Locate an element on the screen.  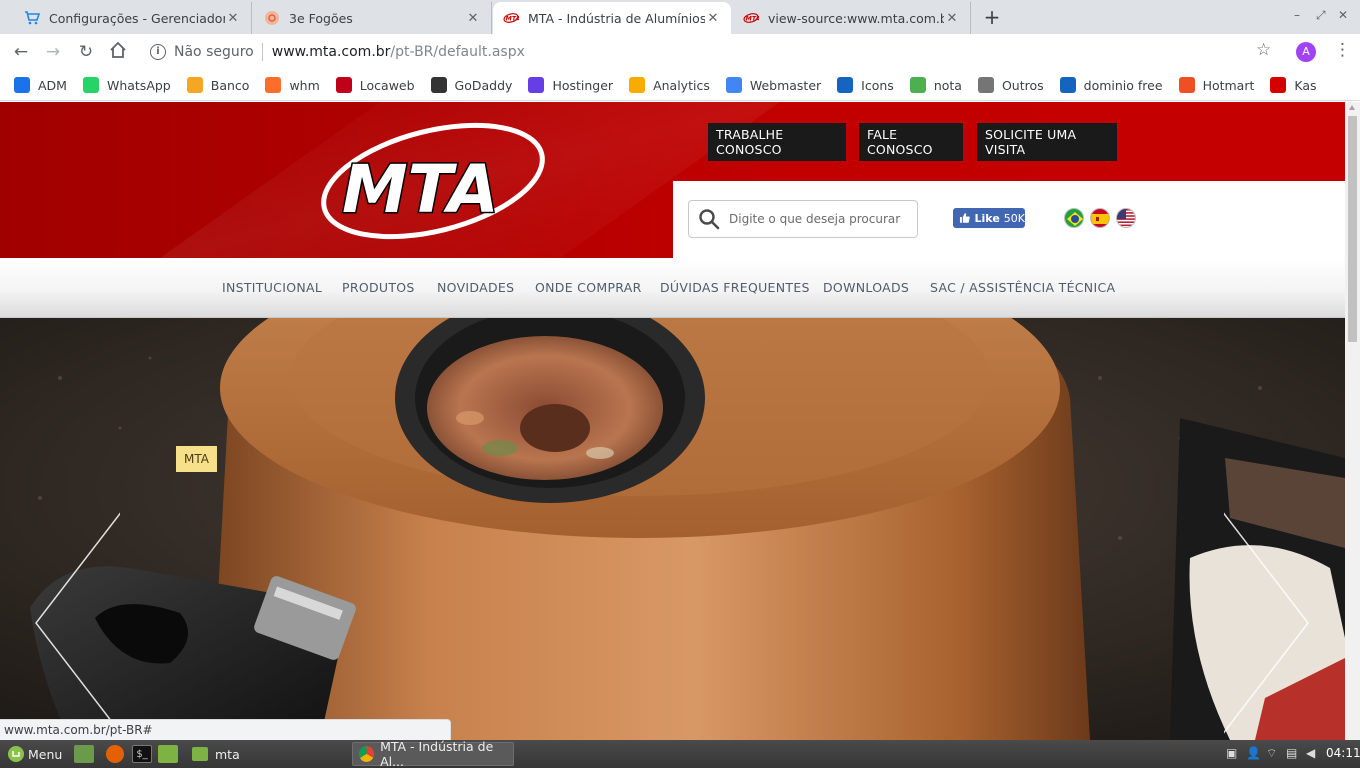
start-menu-button: Menu is located at coordinates (35, 754).